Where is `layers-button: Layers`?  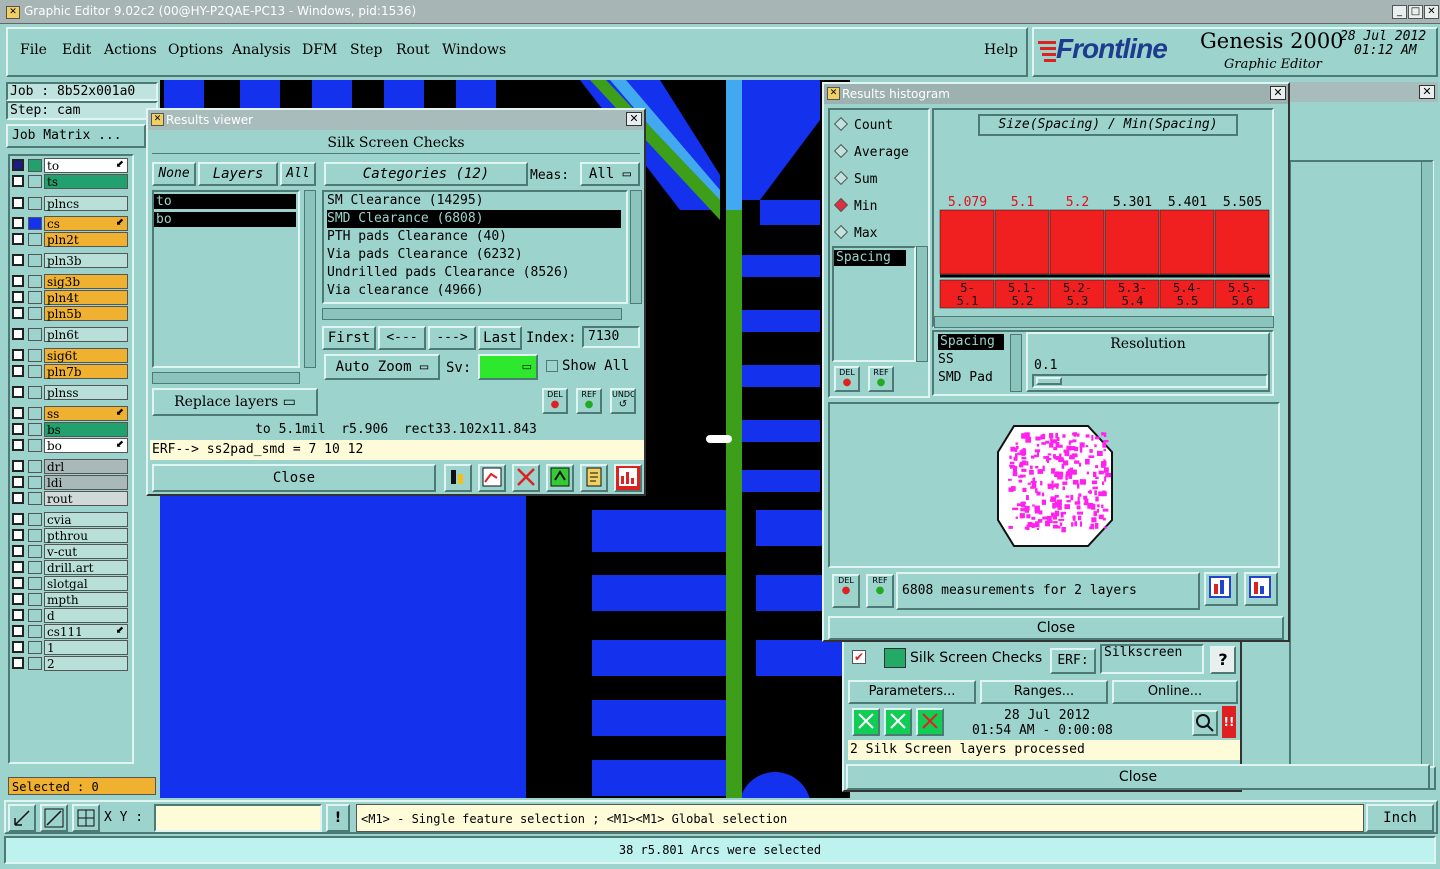
layers-button: Layers is located at coordinates (238, 174).